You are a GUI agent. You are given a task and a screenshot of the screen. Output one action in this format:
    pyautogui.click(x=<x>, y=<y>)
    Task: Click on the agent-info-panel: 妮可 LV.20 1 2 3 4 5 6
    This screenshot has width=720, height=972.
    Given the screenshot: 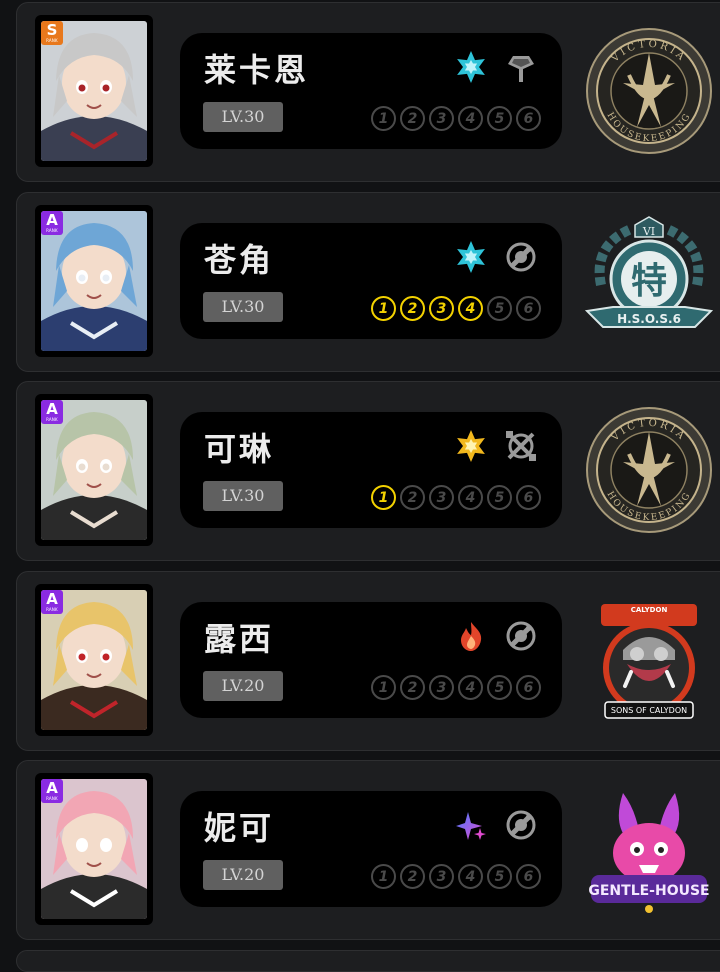 What is the action you would take?
    pyautogui.click(x=371, y=849)
    